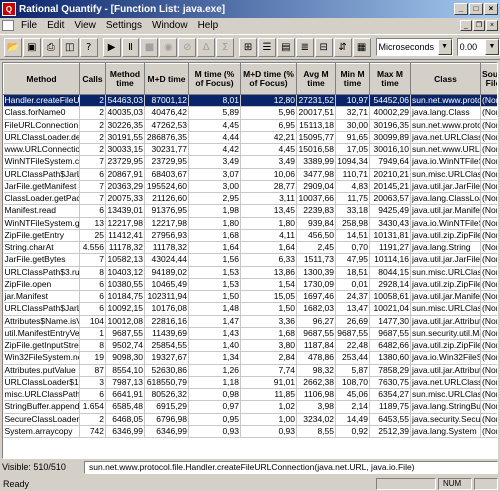 The image size is (500, 491). What do you see at coordinates (208, 25) in the screenshot?
I see `menu-help: Help` at bounding box center [208, 25].